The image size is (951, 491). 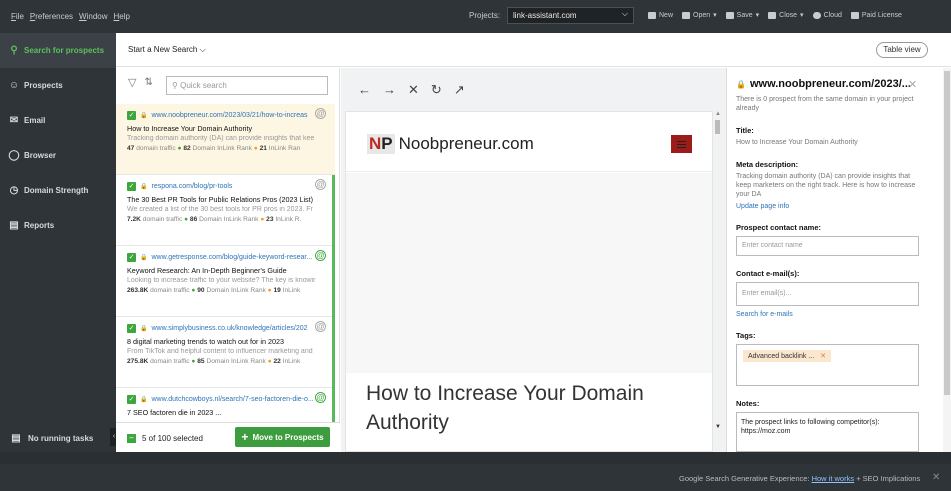 I want to click on report-icon: ▤, so click(x=14, y=225).